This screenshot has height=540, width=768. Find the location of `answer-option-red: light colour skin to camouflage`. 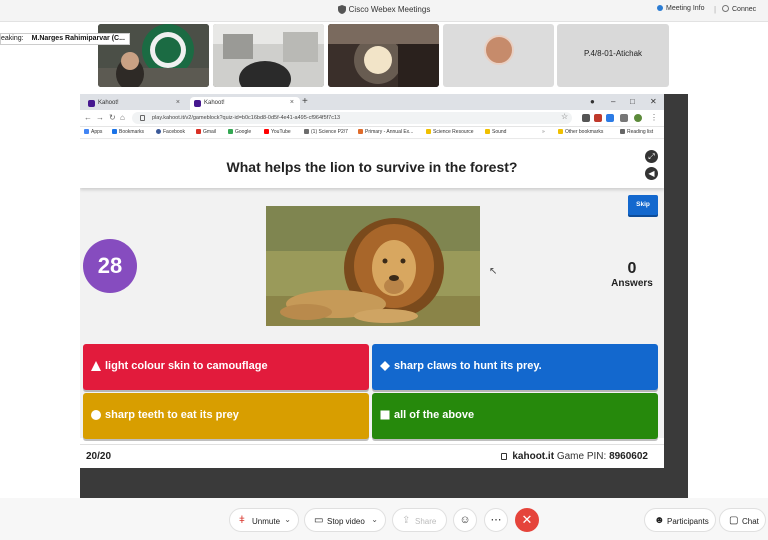

answer-option-red: light colour skin to camouflage is located at coordinates (226, 367).